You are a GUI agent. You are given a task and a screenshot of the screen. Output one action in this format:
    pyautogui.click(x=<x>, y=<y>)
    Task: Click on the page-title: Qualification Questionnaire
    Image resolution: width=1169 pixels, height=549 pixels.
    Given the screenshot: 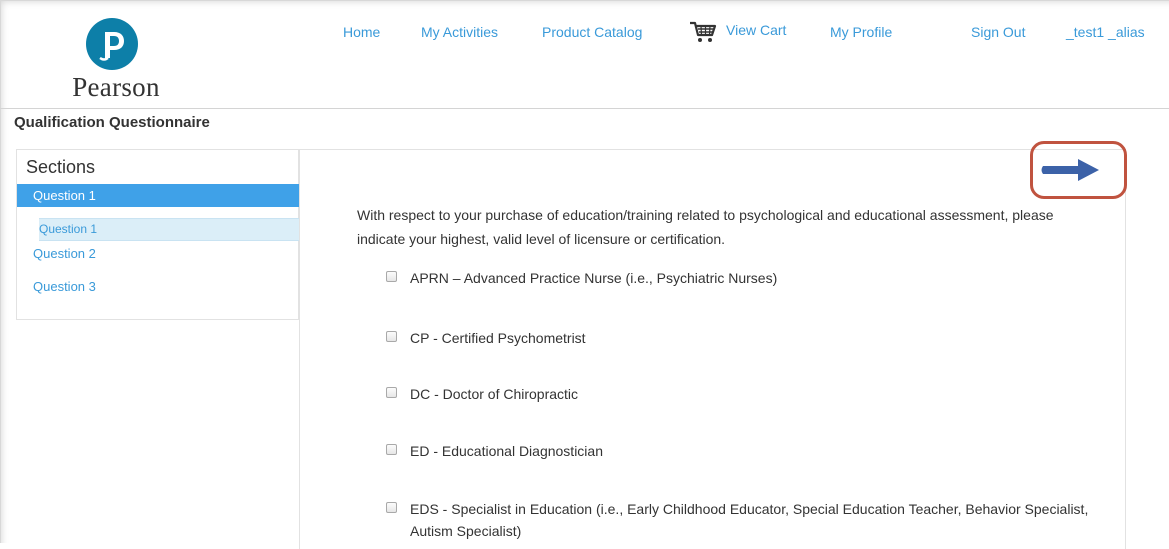 What is the action you would take?
    pyautogui.click(x=112, y=122)
    